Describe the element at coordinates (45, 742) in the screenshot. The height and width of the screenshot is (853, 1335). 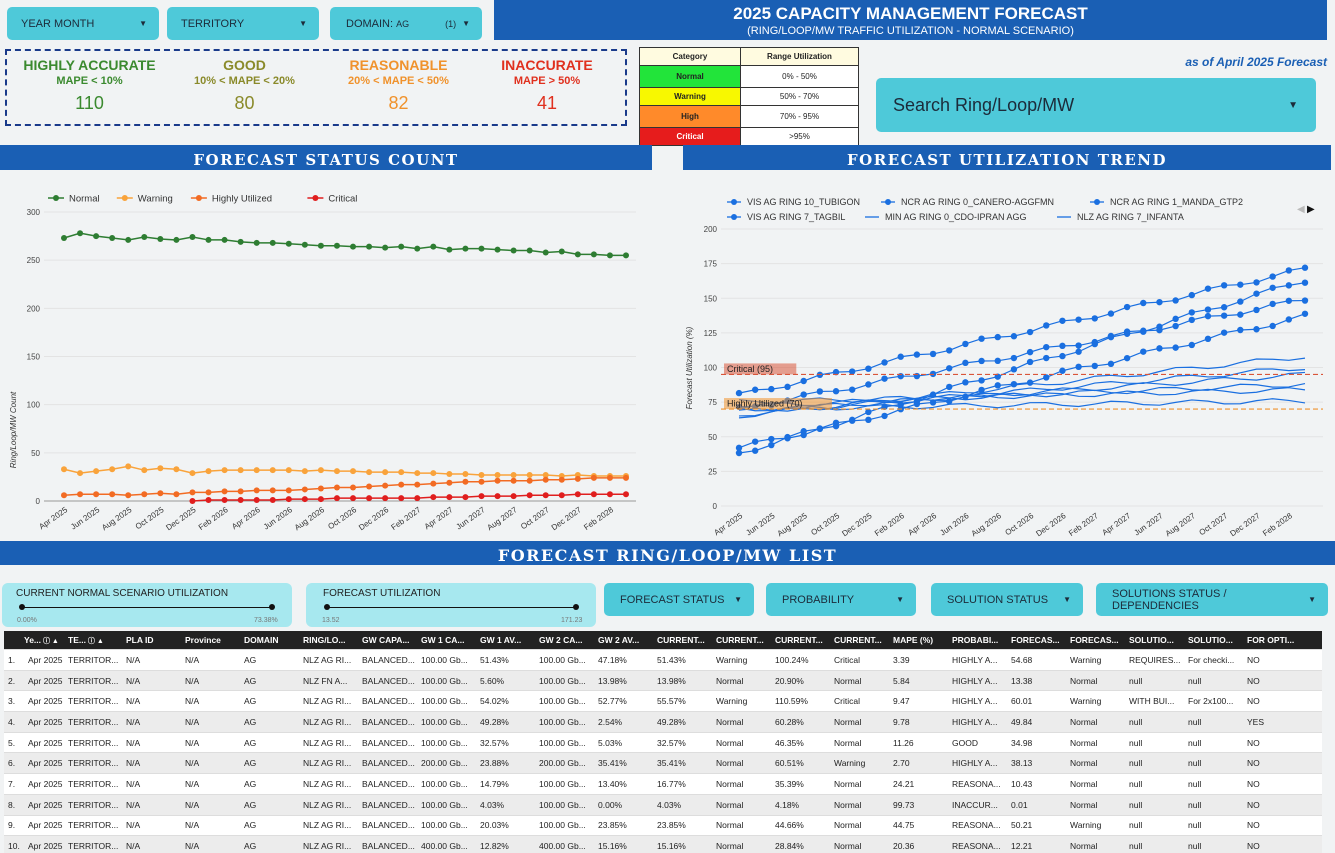
I see `table-cell: Apr 2025` at that location.